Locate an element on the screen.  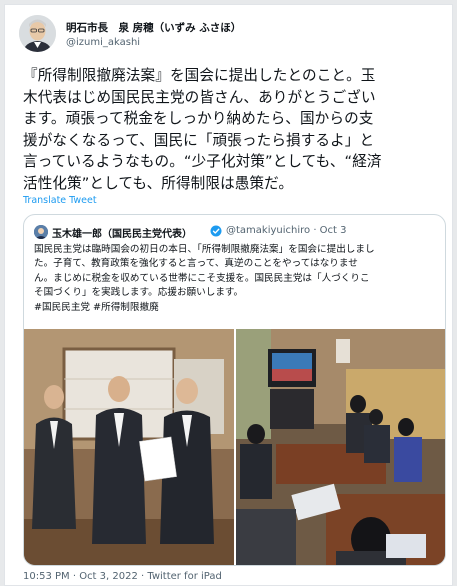
tweet-text-line: 活性化策”としても、所得制限は愚策だ。 is located at coordinates (158, 183).